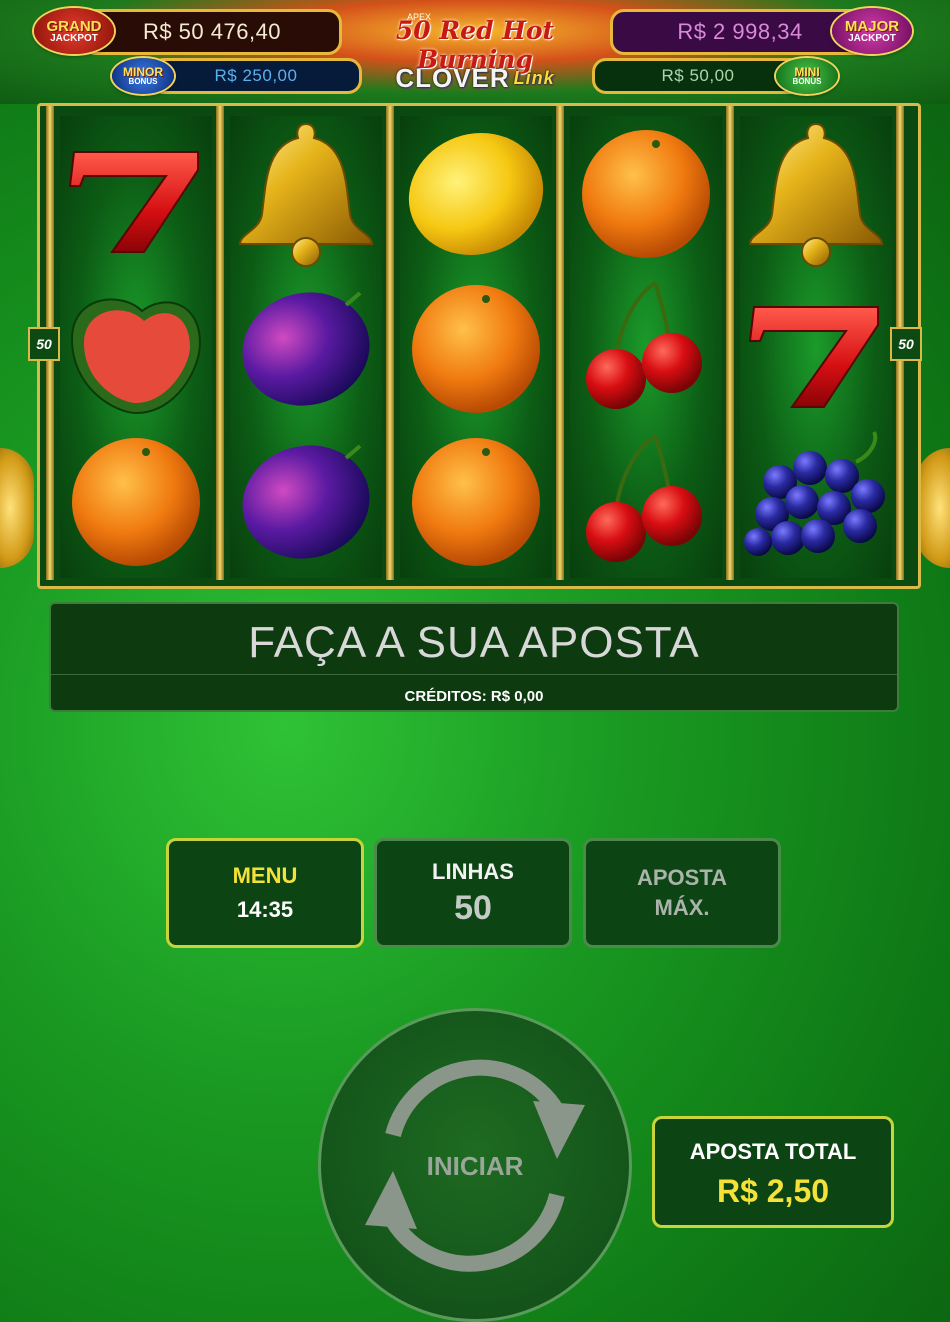 The height and width of the screenshot is (1322, 950). What do you see at coordinates (807, 81) in the screenshot?
I see `mini-bonus-word2: BONUS` at bounding box center [807, 81].